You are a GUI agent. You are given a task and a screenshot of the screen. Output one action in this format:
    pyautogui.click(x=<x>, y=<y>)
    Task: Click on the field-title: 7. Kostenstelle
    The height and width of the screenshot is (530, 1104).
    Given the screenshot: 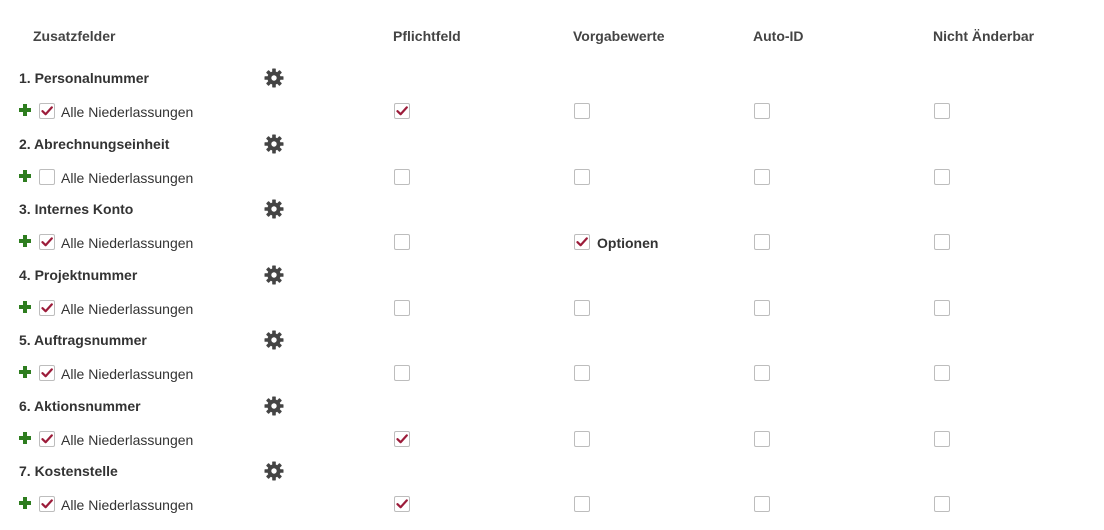 What is the action you would take?
    pyautogui.click(x=68, y=471)
    